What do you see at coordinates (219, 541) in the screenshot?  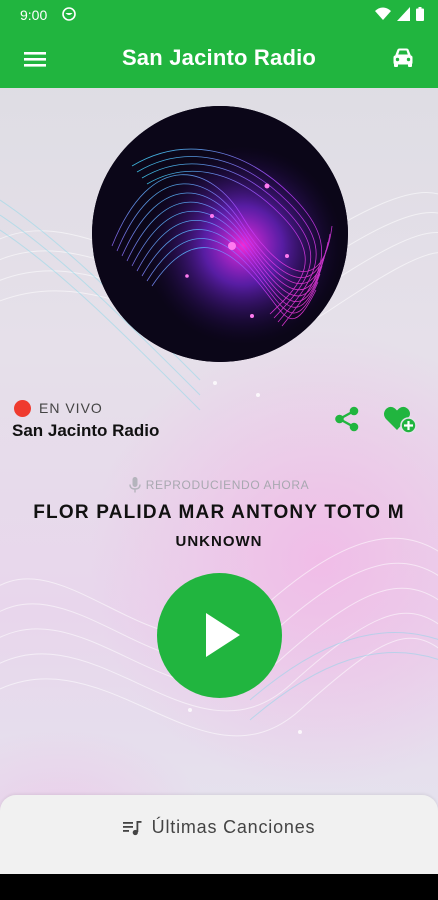 I see `song-artist: UNKNOWN` at bounding box center [219, 541].